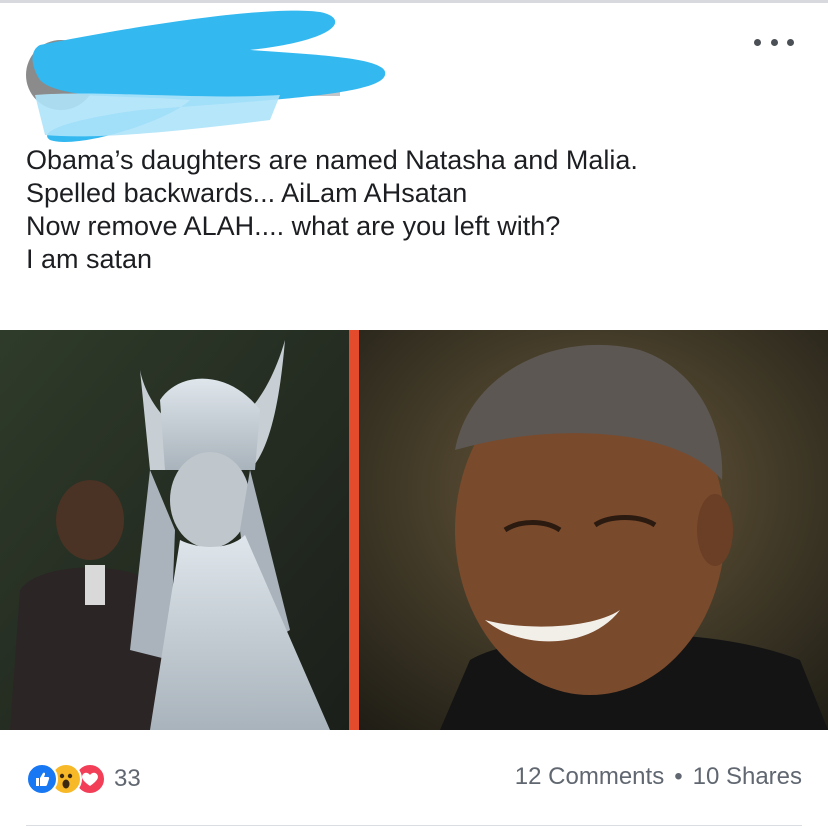 The width and height of the screenshot is (828, 826). What do you see at coordinates (89, 259) in the screenshot?
I see `post-text-line: I am satan` at bounding box center [89, 259].